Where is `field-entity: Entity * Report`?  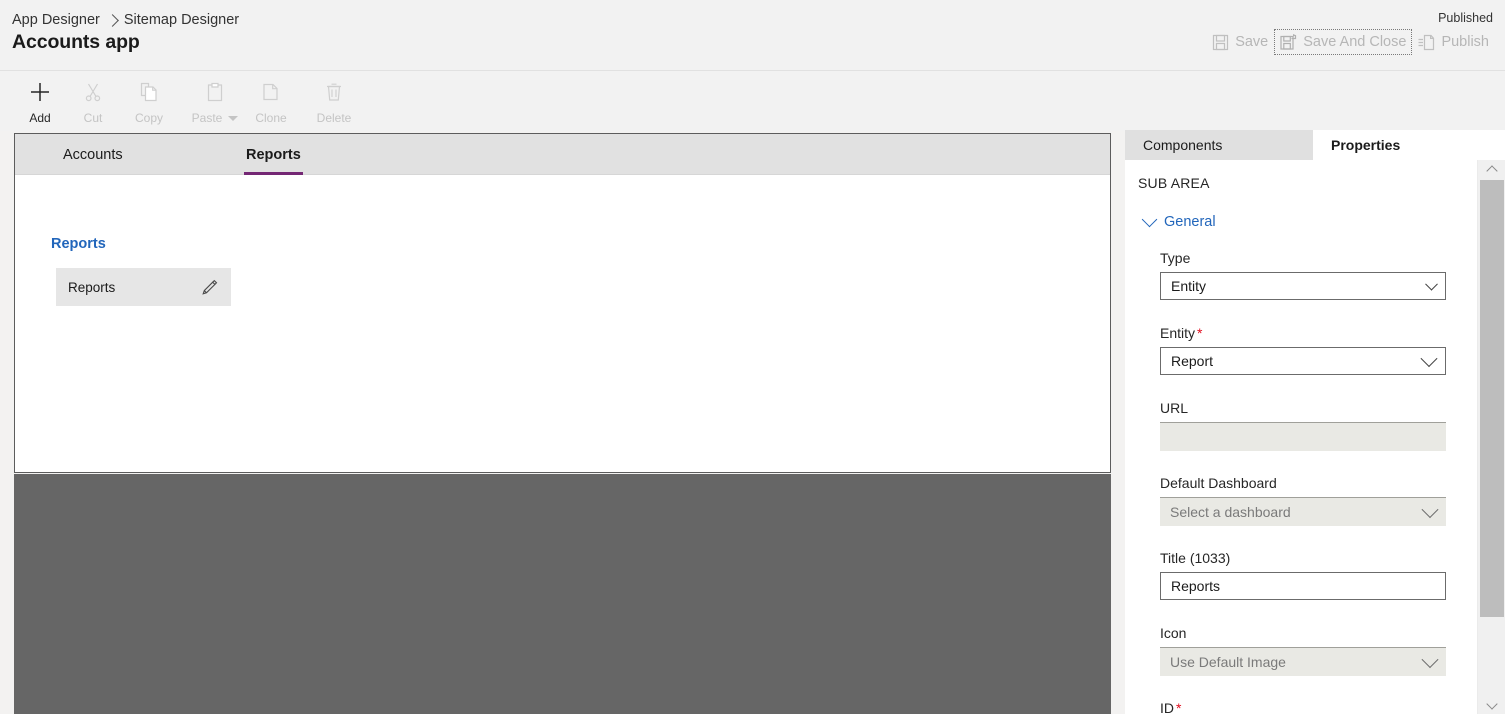 field-entity: Entity * Report is located at coordinates (1320, 350).